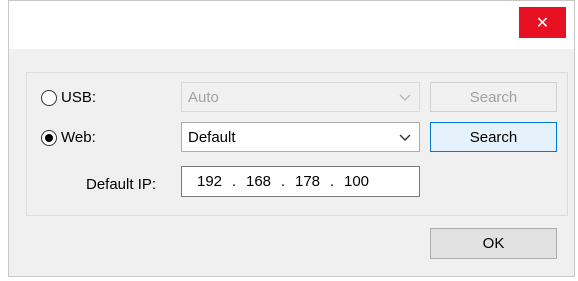  I want to click on web-device-select: Default, so click(300, 137).